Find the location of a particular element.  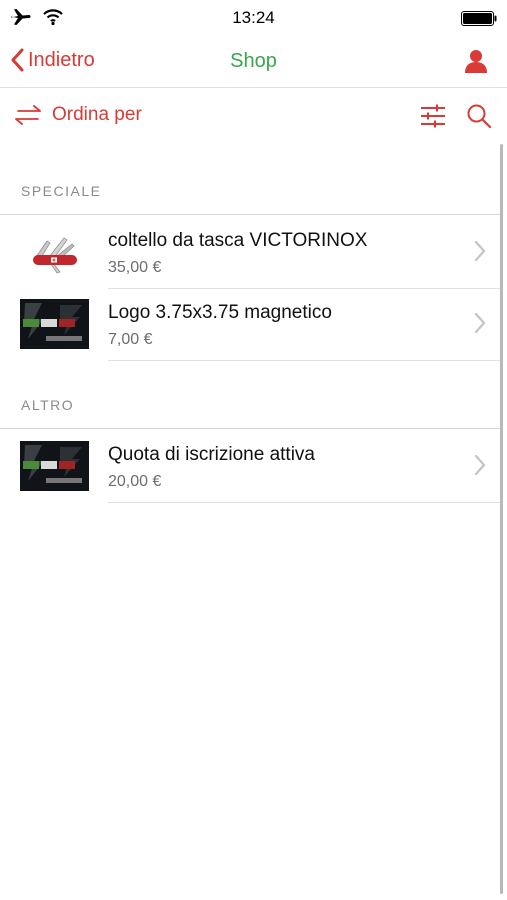

battery-icon is located at coordinates (479, 18).